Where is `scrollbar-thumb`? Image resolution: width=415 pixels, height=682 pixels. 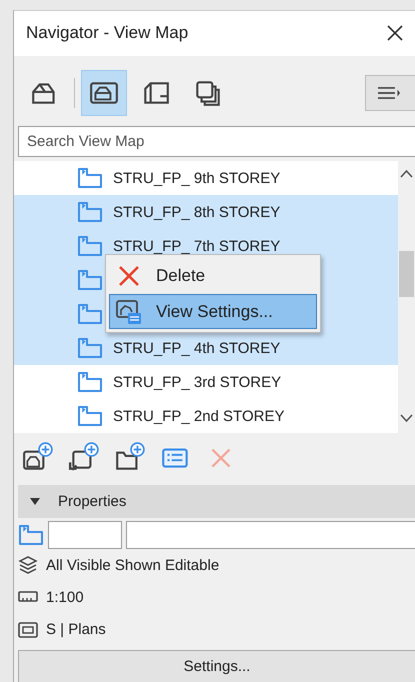
scrollbar-thumb is located at coordinates (406, 274).